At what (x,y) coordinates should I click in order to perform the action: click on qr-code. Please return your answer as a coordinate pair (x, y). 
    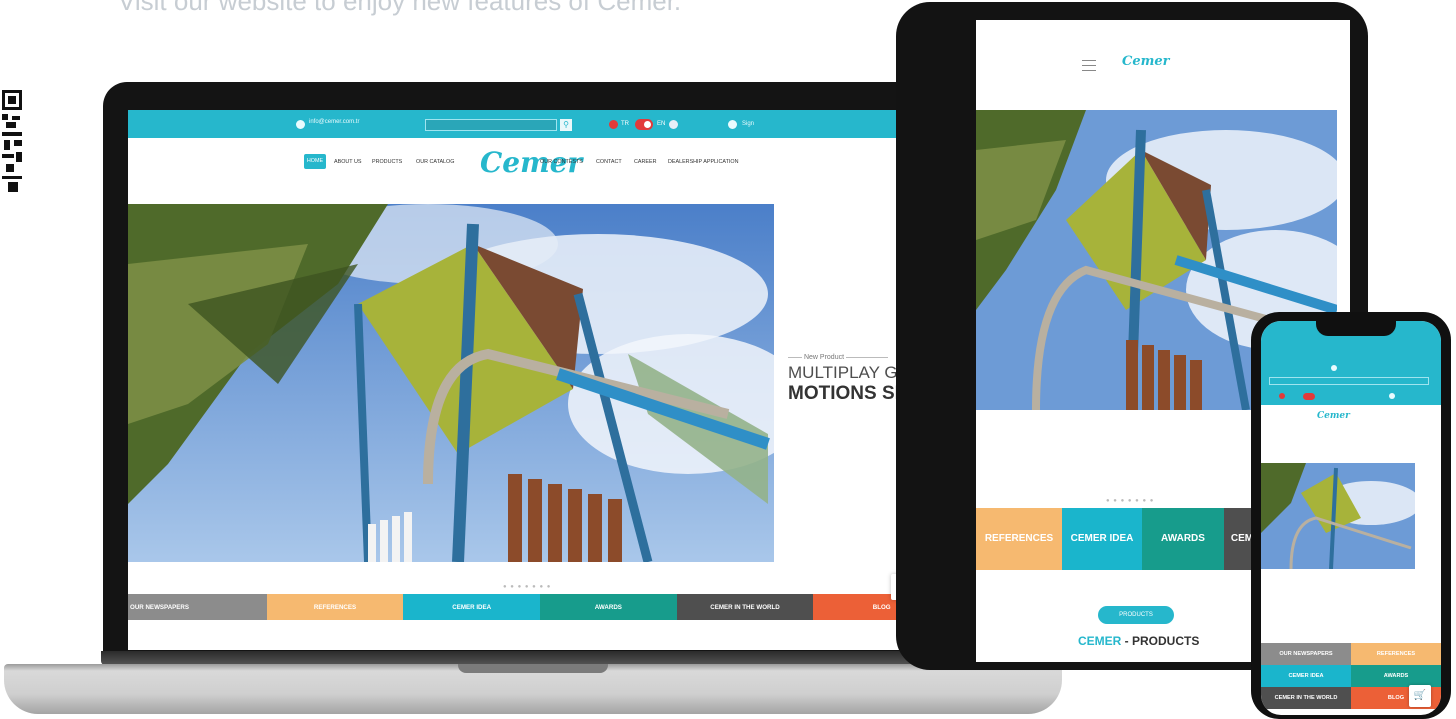
    Looking at the image, I should click on (12, 141).